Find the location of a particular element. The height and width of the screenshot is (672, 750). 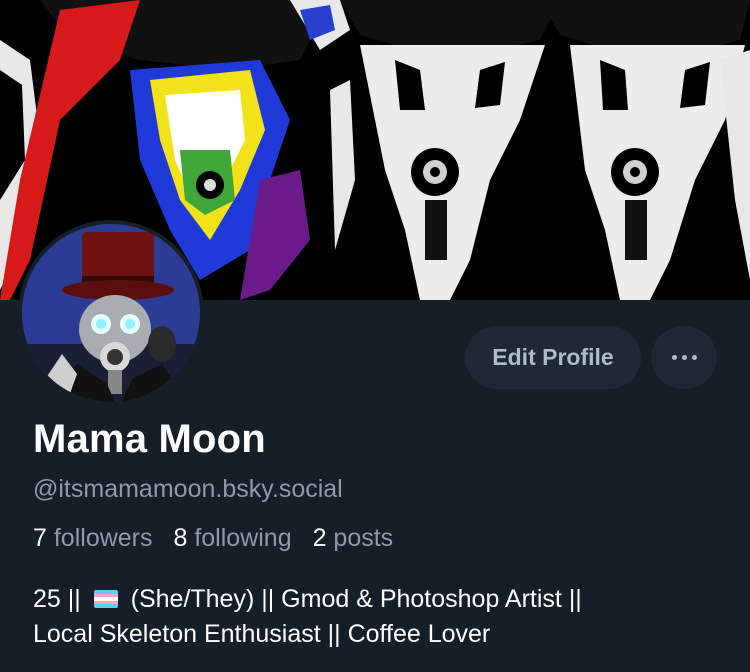

profile-stats: 7 followers 8 following 2 posts is located at coordinates (220, 538).